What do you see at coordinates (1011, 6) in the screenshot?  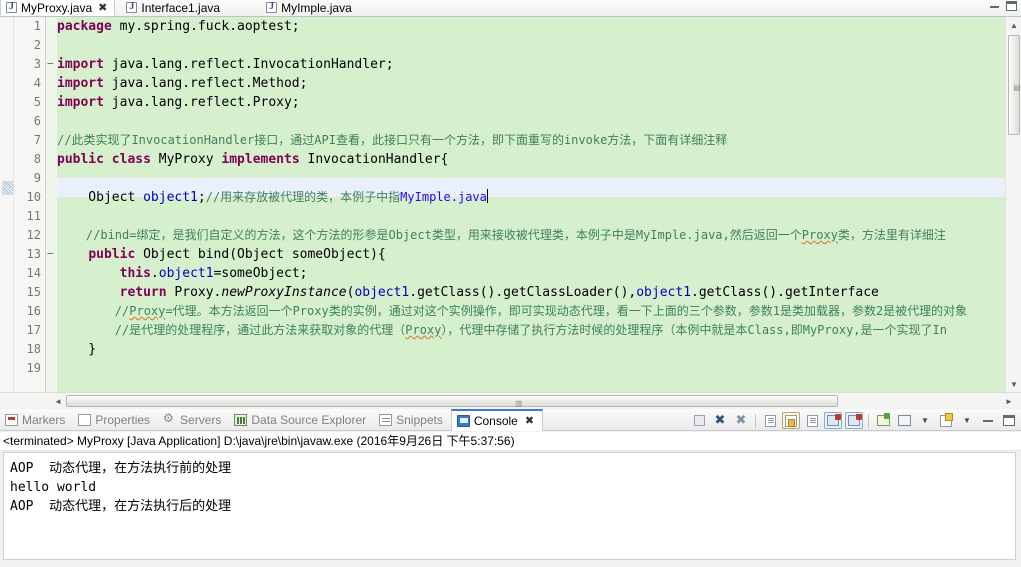 I see `maximize-icon` at bounding box center [1011, 6].